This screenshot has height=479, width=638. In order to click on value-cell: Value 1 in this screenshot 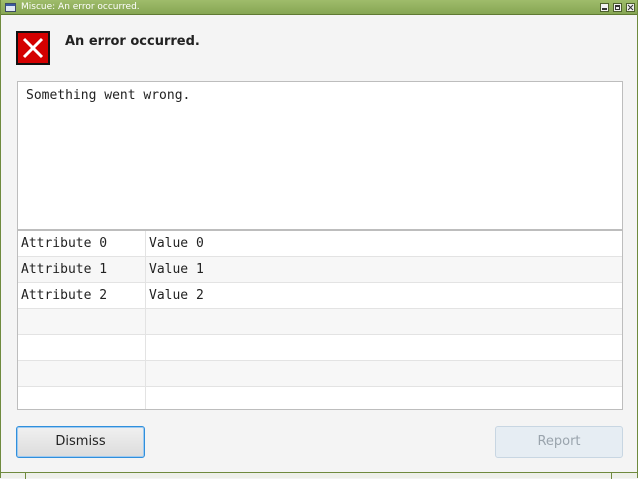, I will do `click(176, 269)`.